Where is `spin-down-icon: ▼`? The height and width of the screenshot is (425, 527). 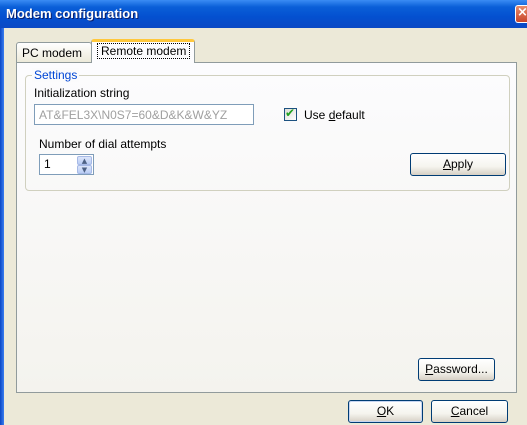
spin-down-icon: ▼ is located at coordinates (84, 169).